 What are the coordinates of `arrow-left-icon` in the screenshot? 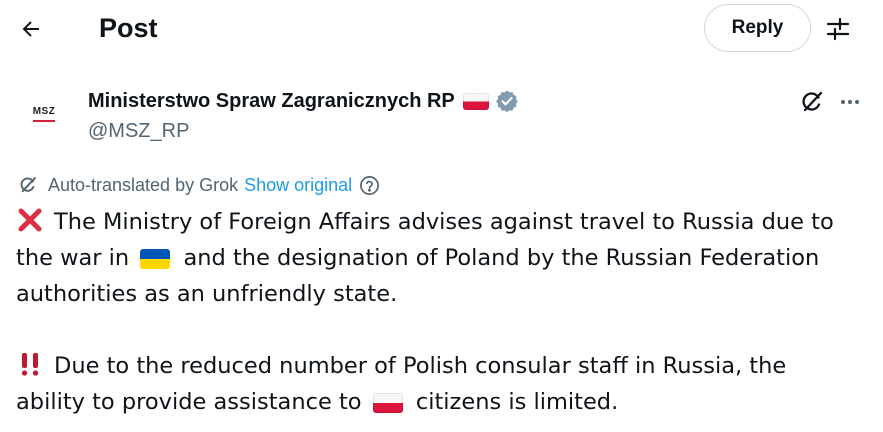 It's located at (30, 29).